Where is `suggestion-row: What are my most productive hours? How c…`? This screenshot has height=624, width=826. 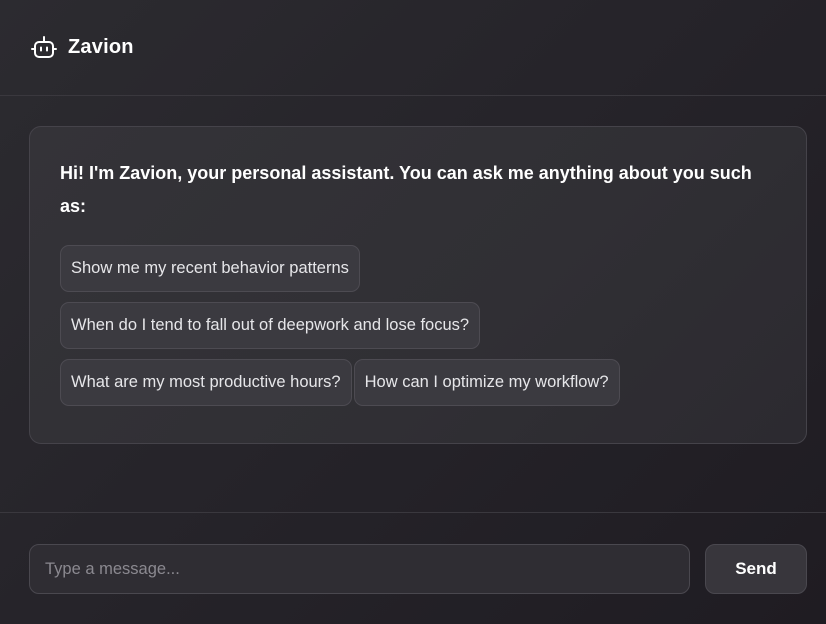 suggestion-row: What are my most productive hours? How c… is located at coordinates (418, 382).